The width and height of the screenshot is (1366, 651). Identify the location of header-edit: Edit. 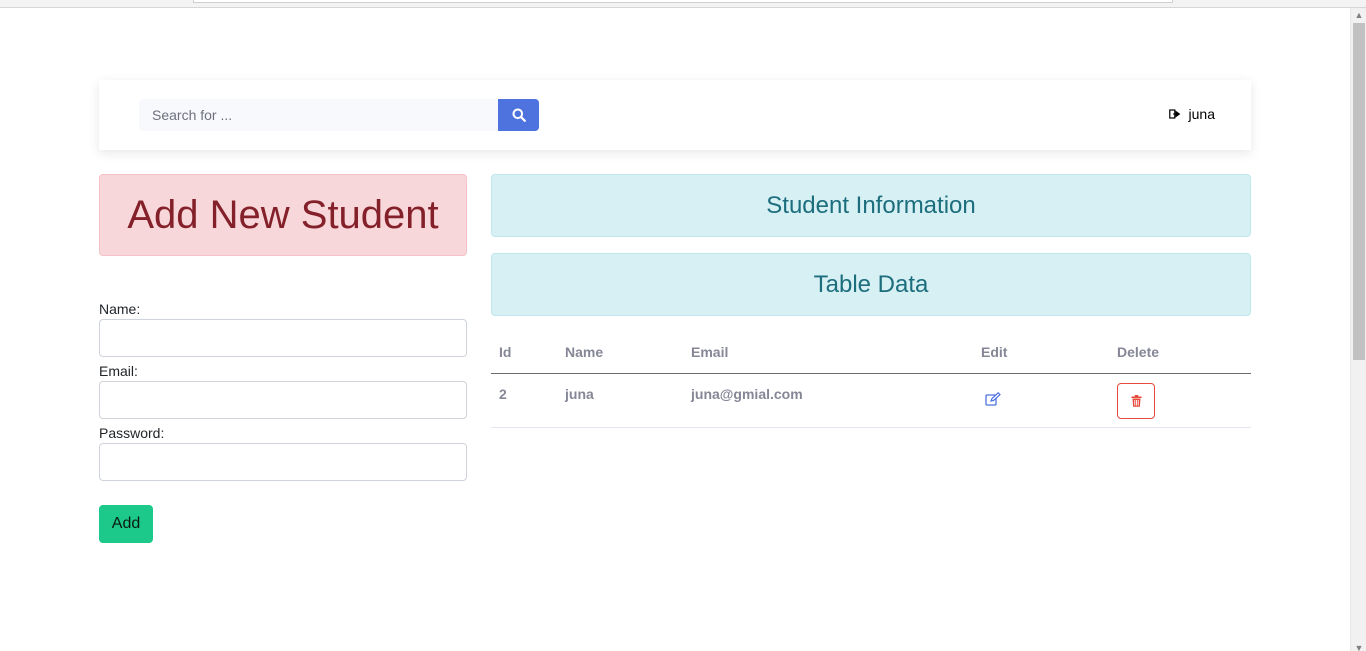
(1041, 352).